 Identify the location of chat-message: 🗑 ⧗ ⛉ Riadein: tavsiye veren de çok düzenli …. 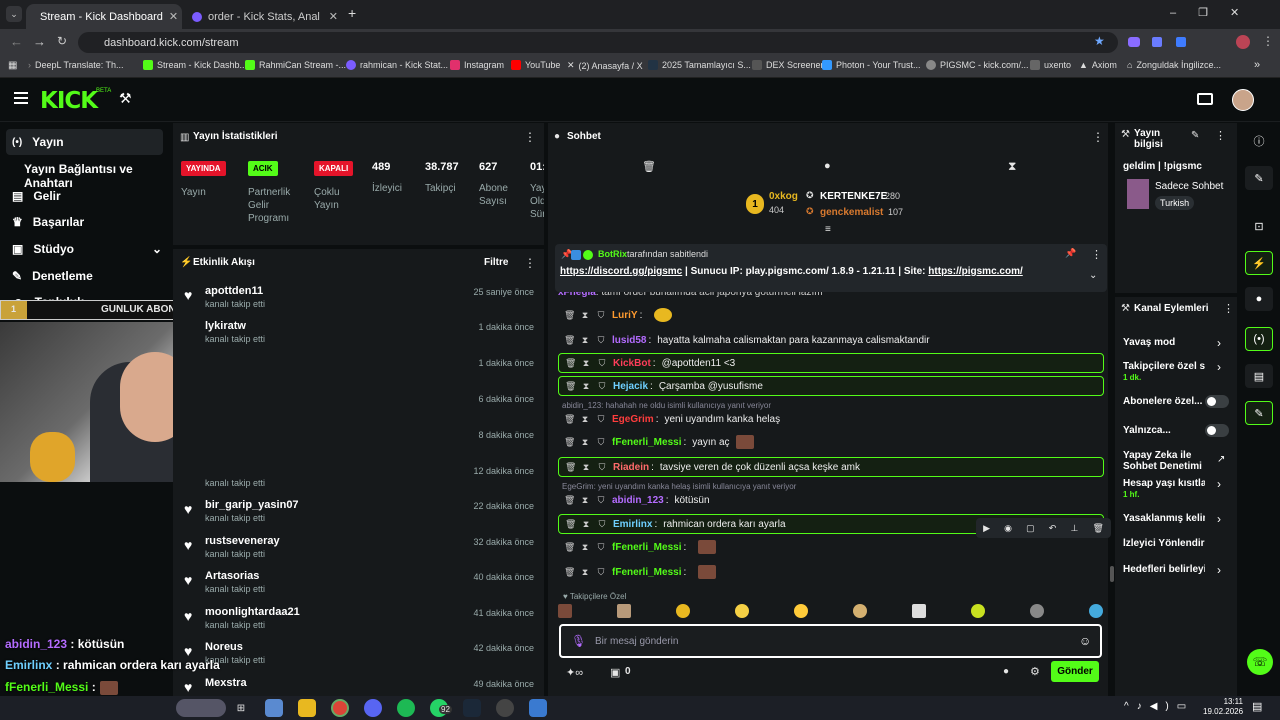
(831, 467).